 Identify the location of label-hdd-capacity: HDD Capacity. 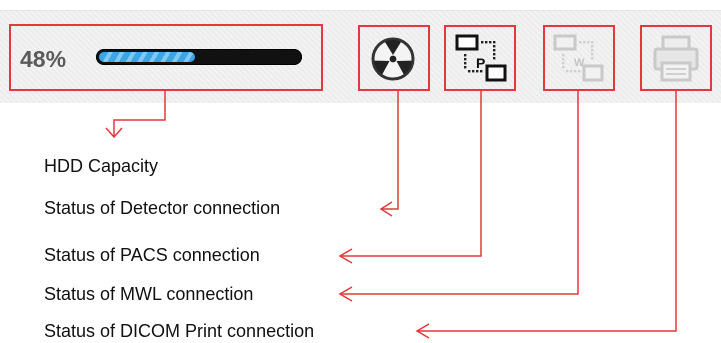
(101, 166).